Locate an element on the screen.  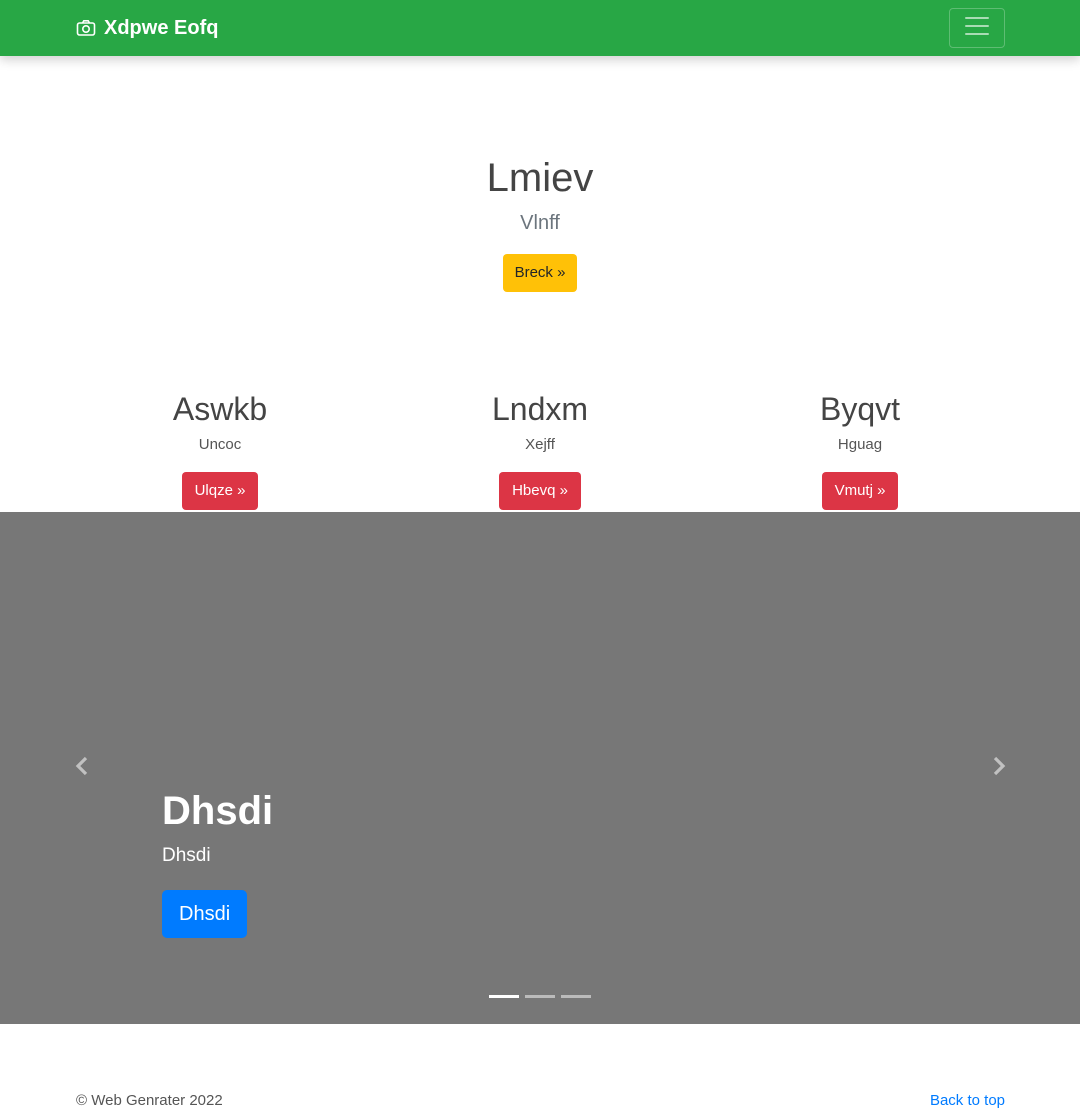
feature-text: Xejff is located at coordinates (540, 444).